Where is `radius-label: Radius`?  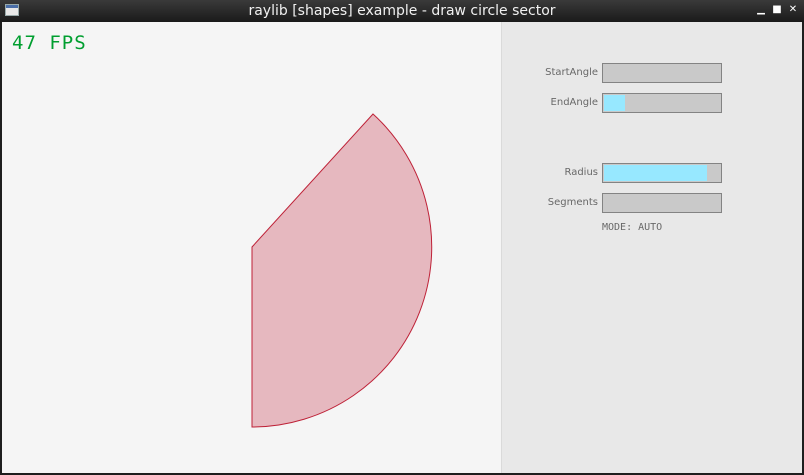
radius-label: Radius is located at coordinates (581, 172).